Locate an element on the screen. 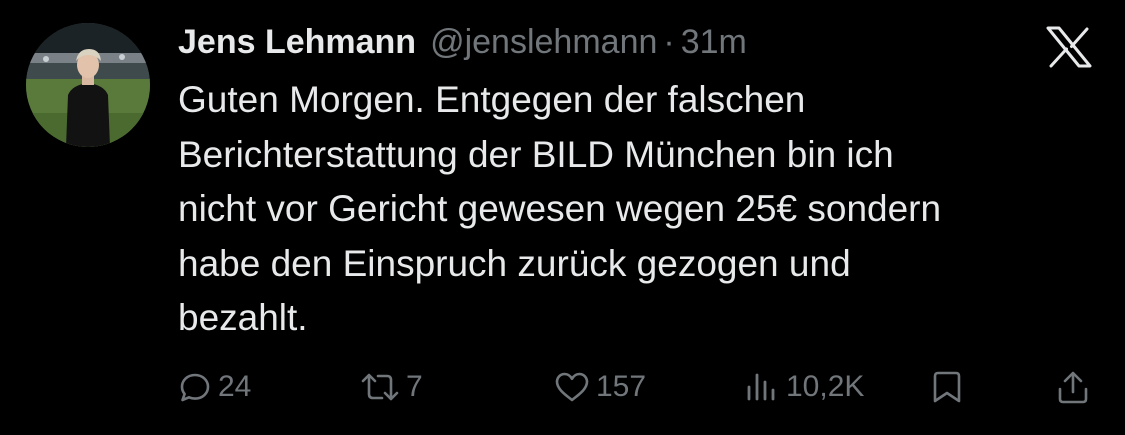 The image size is (1125, 435). reply-icon is located at coordinates (195, 387).